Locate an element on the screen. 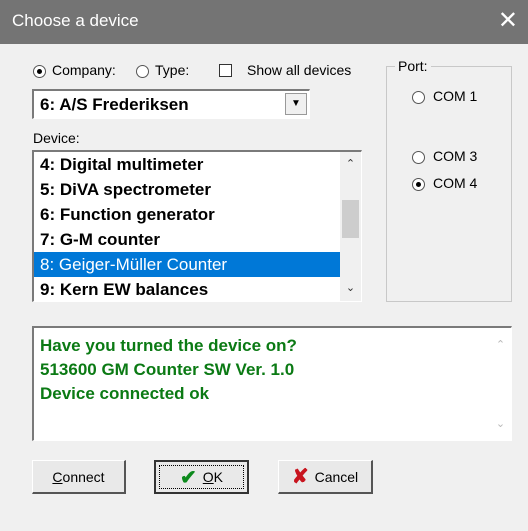 The height and width of the screenshot is (531, 528). list-item-selected: 8: Geiger-Müller Counter is located at coordinates (187, 264).